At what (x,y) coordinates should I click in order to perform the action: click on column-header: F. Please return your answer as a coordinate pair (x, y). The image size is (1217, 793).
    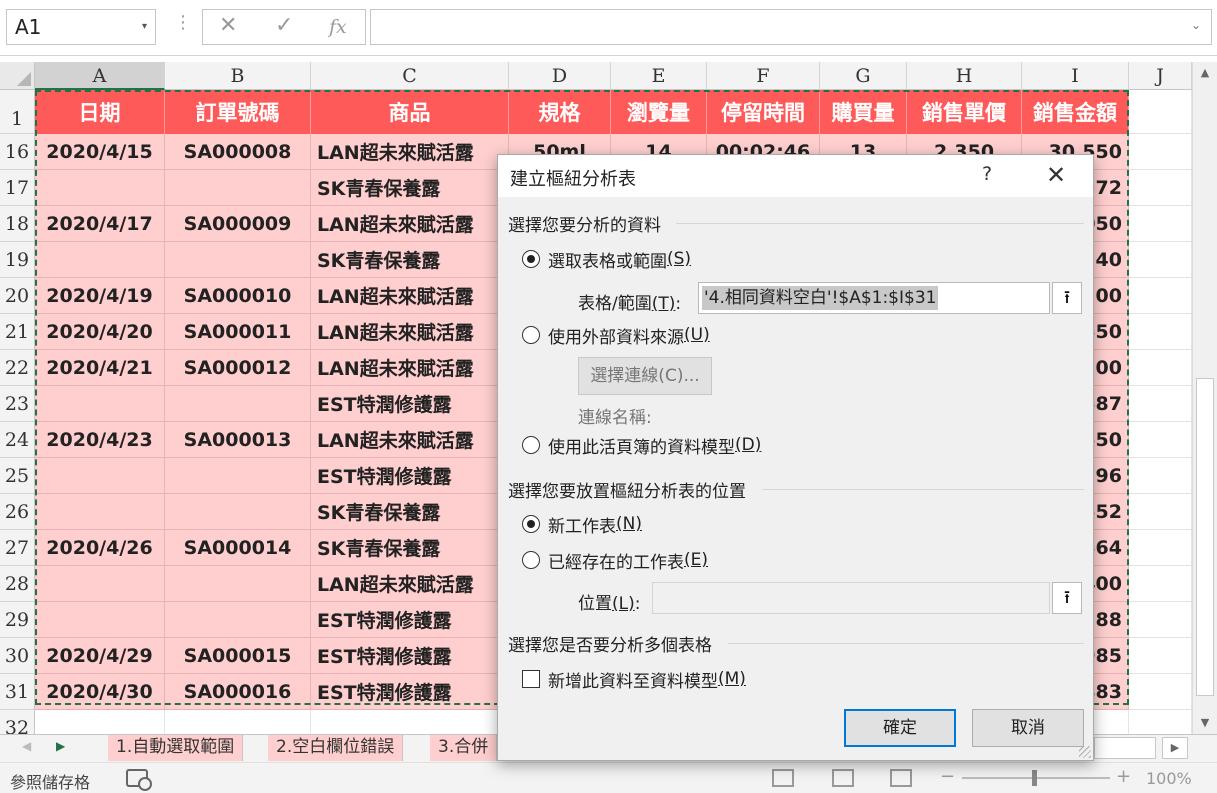
    Looking at the image, I should click on (763, 76).